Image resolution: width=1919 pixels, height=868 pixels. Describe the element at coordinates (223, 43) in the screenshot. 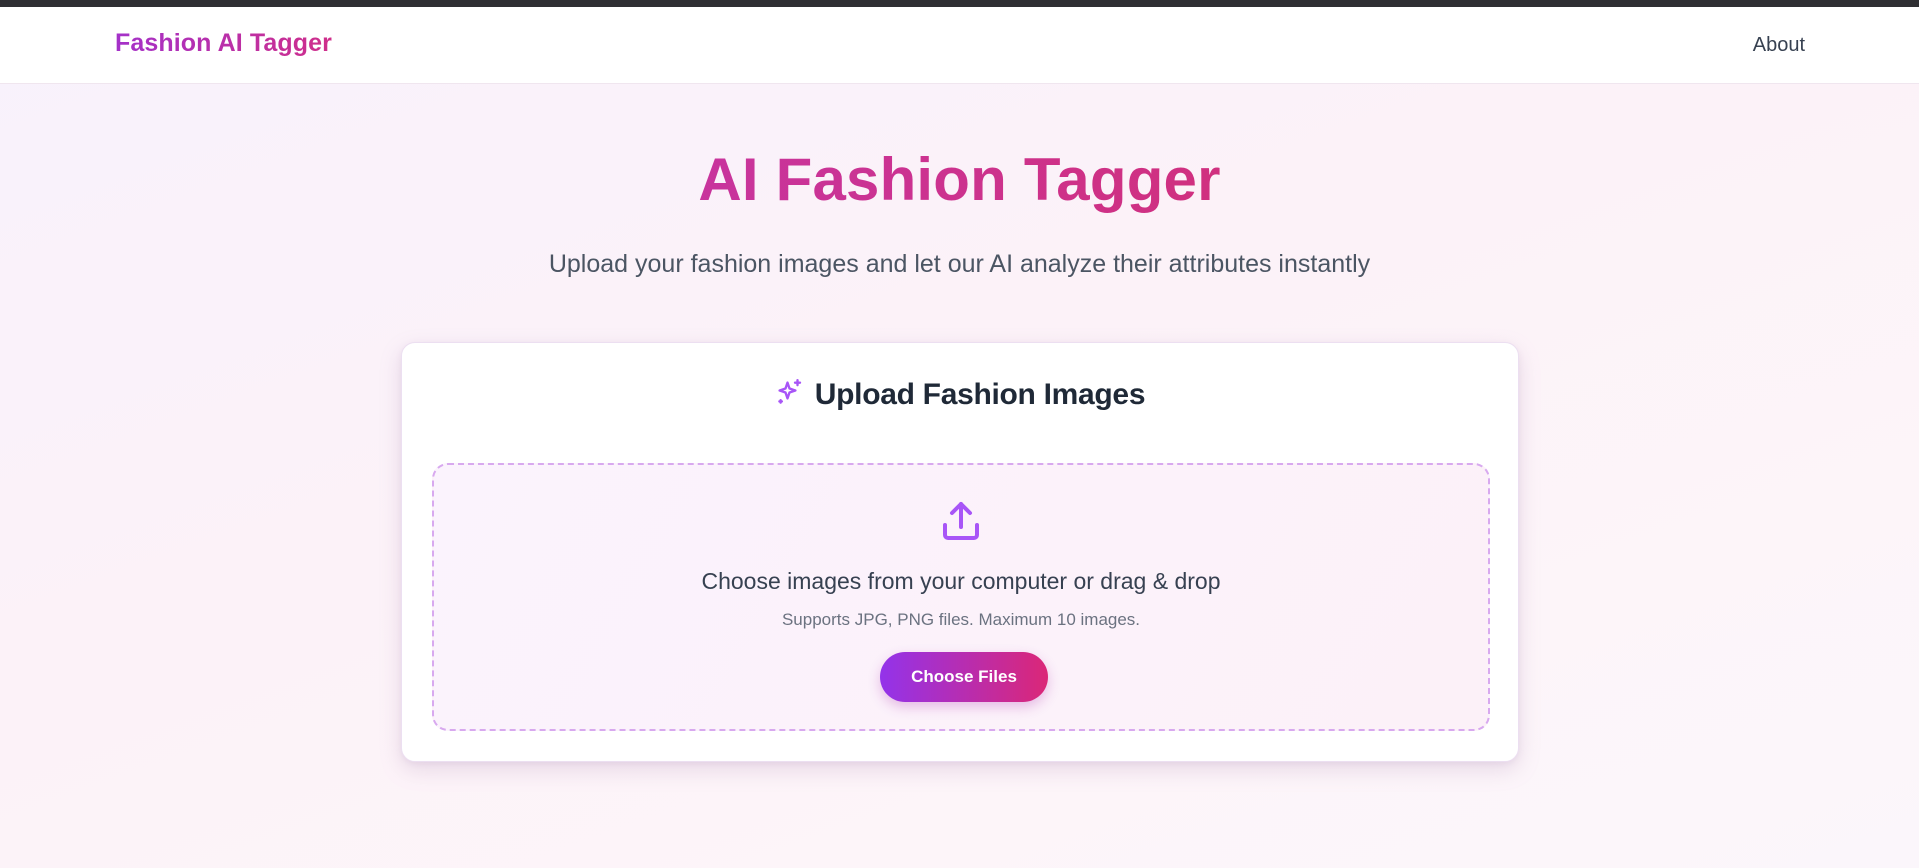

I see `brand-logo: Fashion AI Tagger` at that location.